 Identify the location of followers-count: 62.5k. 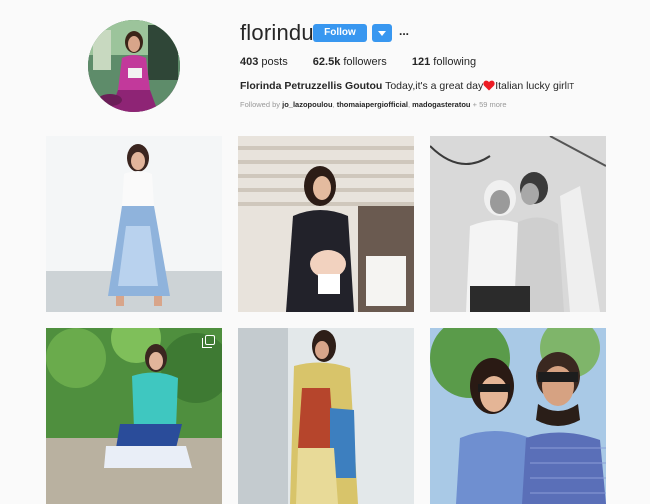
(326, 62).